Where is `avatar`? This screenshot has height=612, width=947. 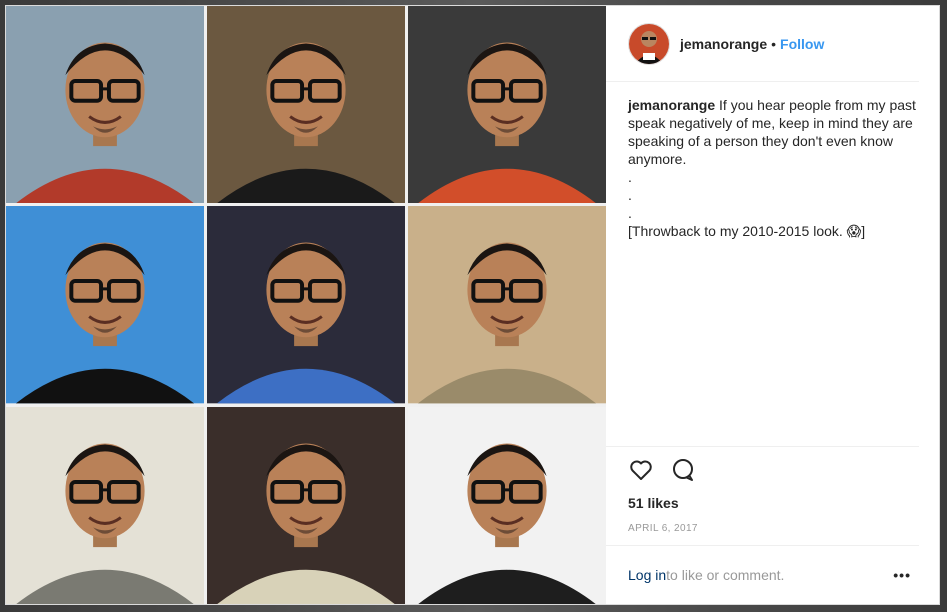
avatar is located at coordinates (649, 43).